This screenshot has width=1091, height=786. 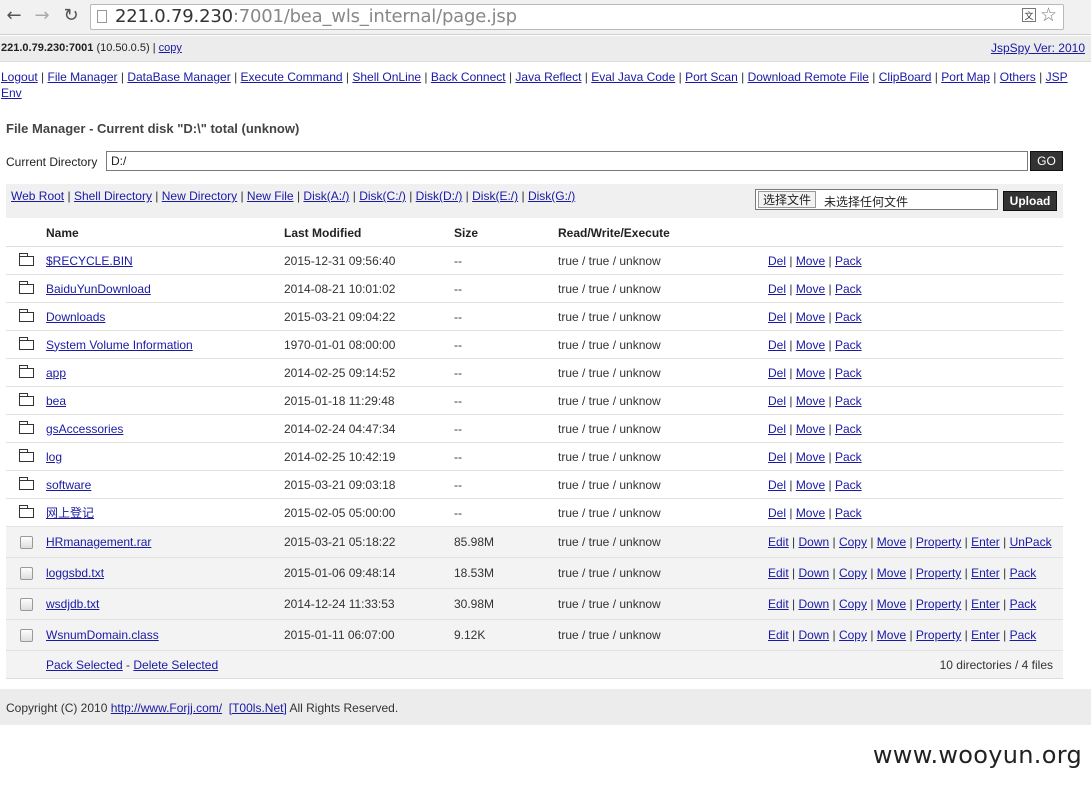 I want to click on toolbar-link-new-file: New File, so click(x=270, y=196).